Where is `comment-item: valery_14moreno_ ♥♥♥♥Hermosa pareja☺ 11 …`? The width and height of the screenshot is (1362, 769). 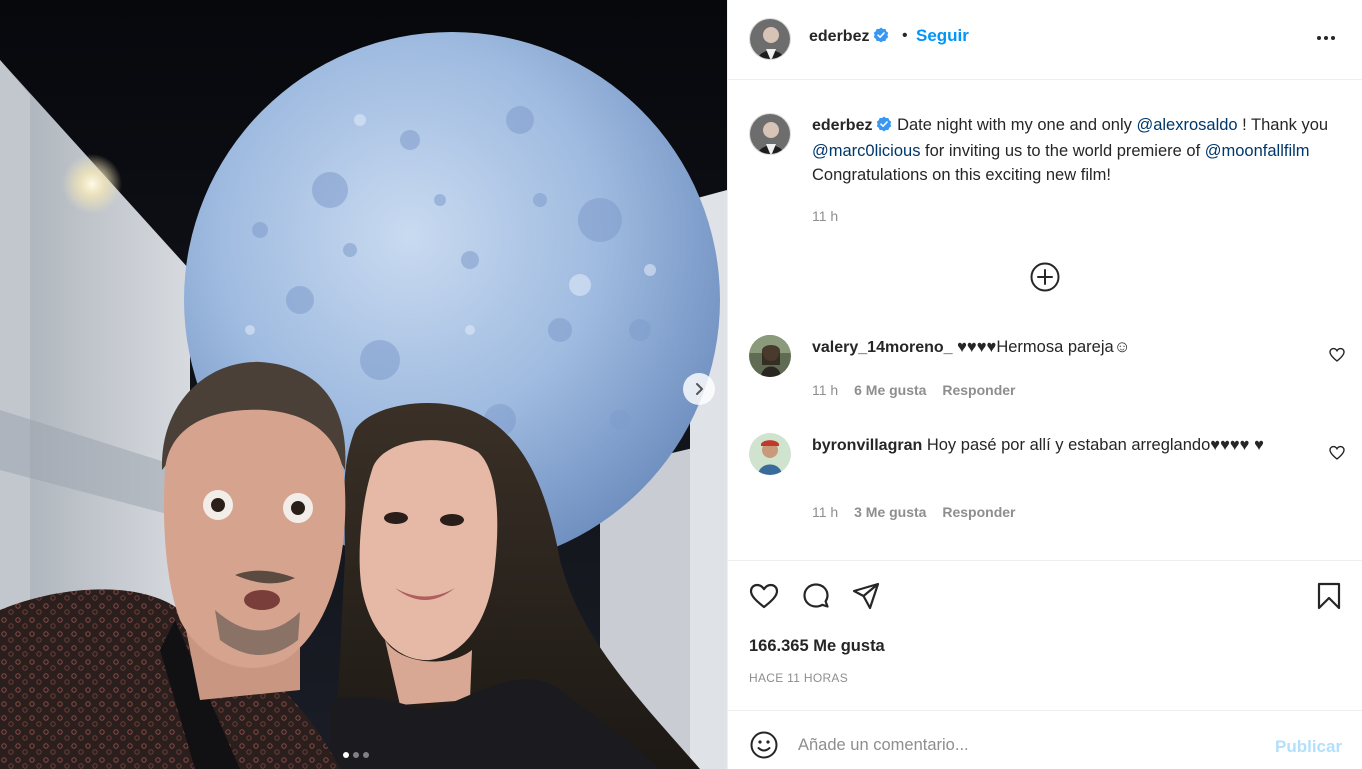 comment-item: valery_14moreno_ ♥♥♥♥Hermosa pareja☺ 11 … is located at coordinates (1045, 372).